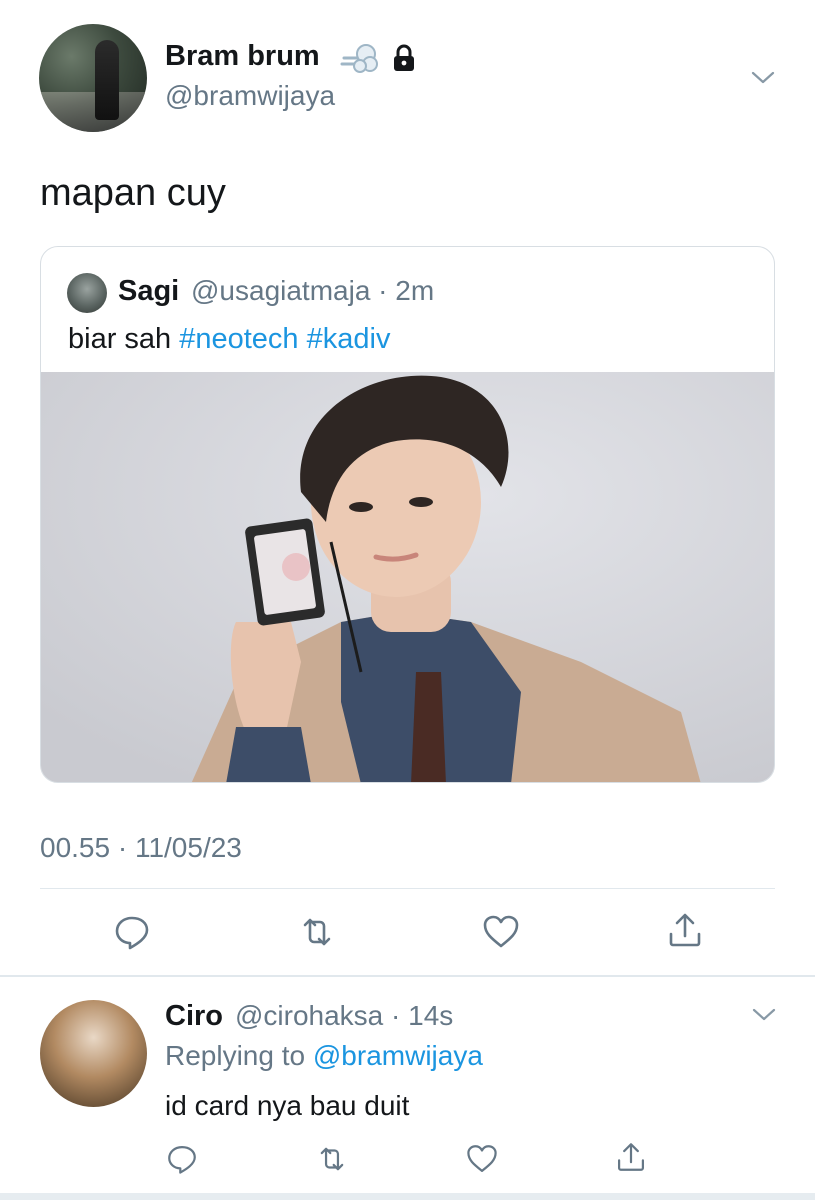  I want to click on lock-icon, so click(404, 57).